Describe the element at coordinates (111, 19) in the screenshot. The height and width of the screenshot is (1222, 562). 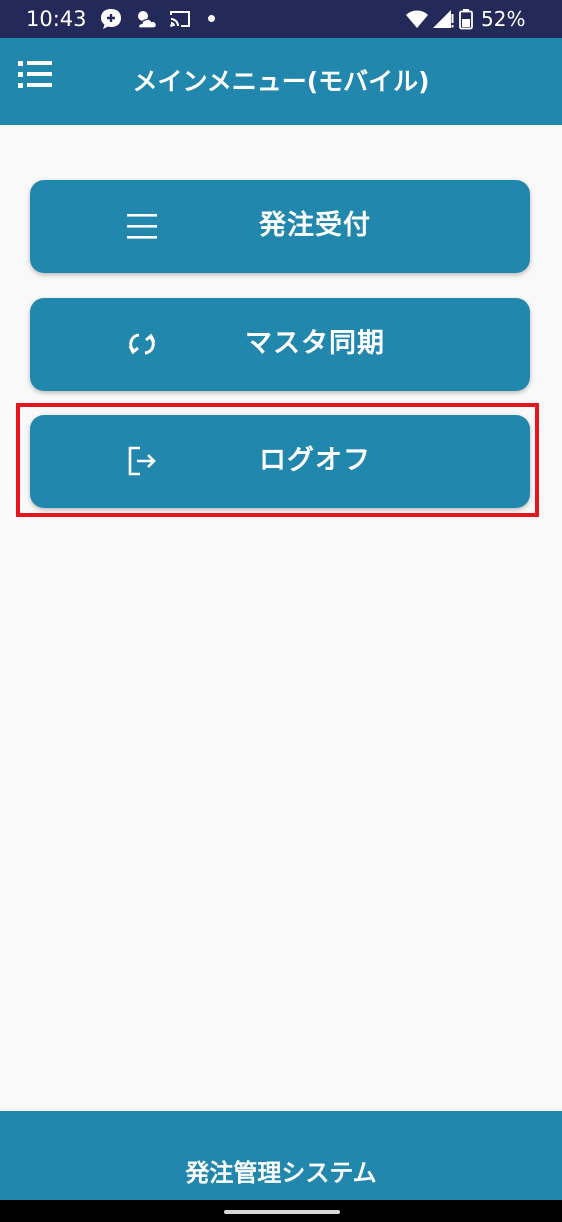
I see `chat-plus-icon` at that location.